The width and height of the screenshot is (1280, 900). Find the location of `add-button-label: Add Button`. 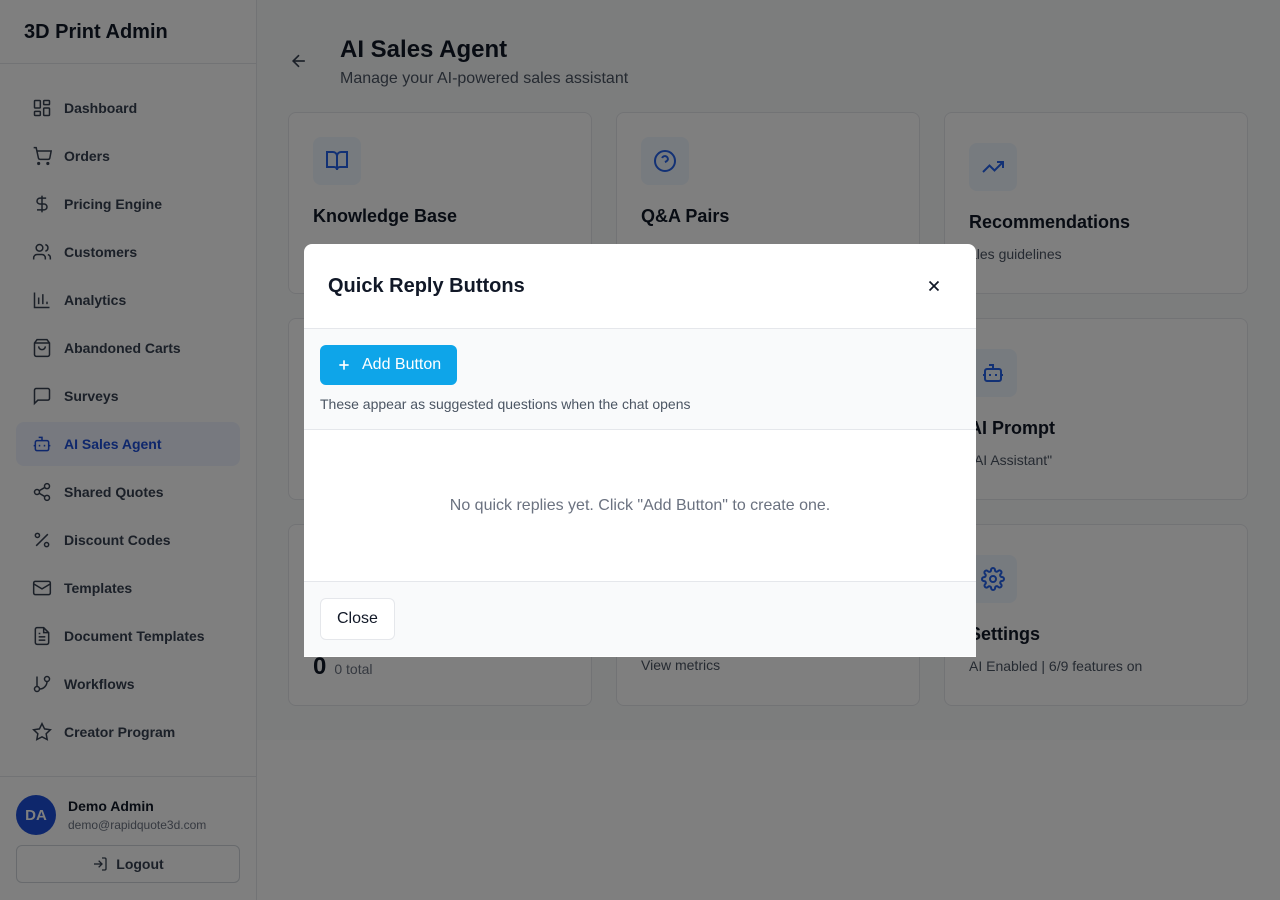

add-button-label: Add Button is located at coordinates (402, 364).